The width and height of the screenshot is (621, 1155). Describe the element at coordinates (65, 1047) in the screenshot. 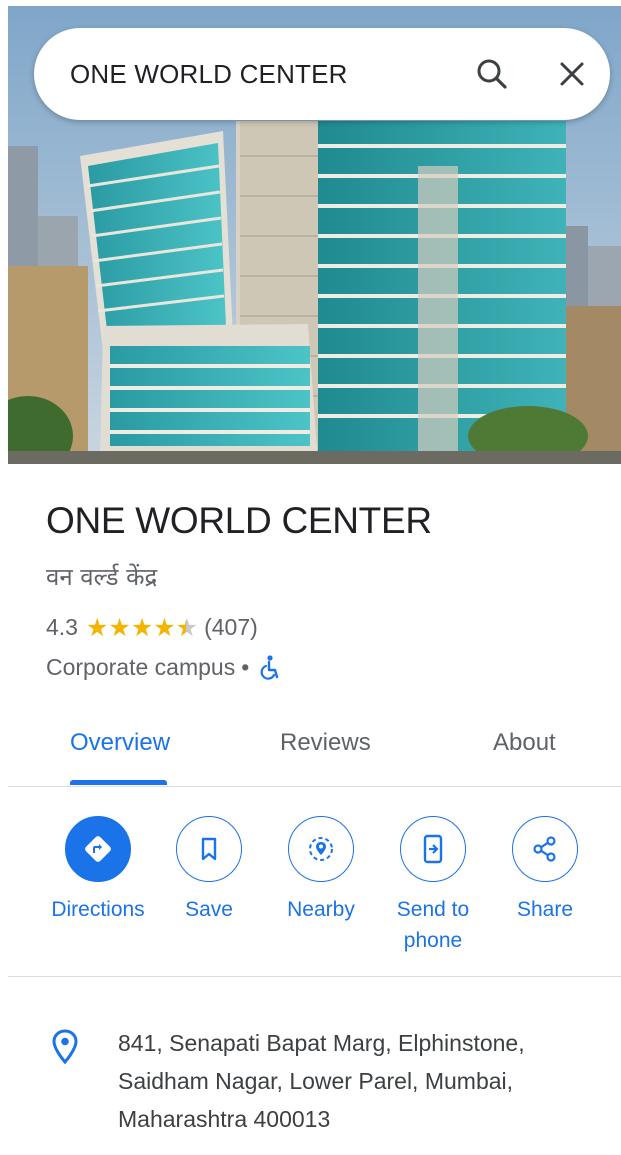

I see `location-pin-icon` at that location.